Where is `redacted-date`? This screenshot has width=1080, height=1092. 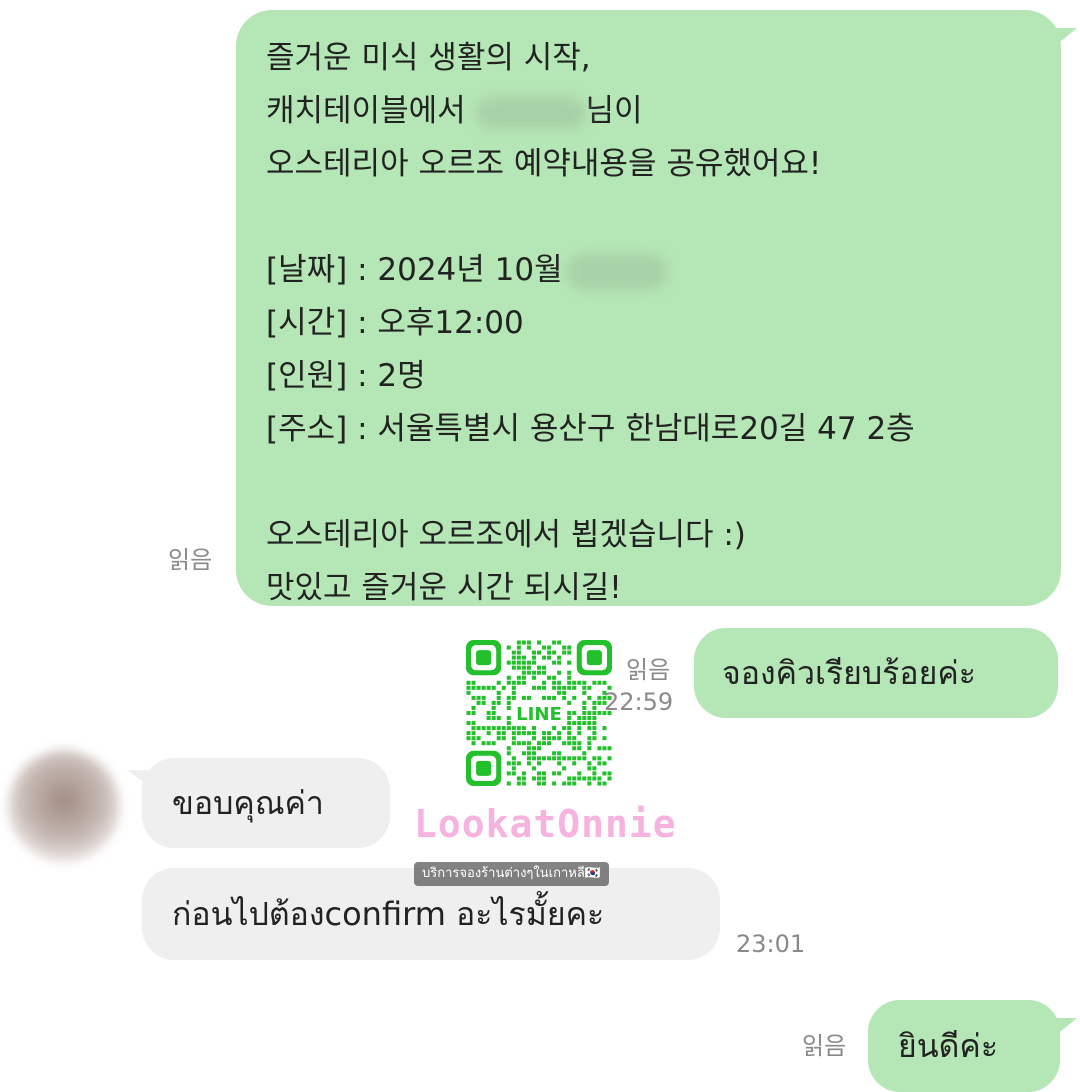
redacted-date is located at coordinates (616, 271).